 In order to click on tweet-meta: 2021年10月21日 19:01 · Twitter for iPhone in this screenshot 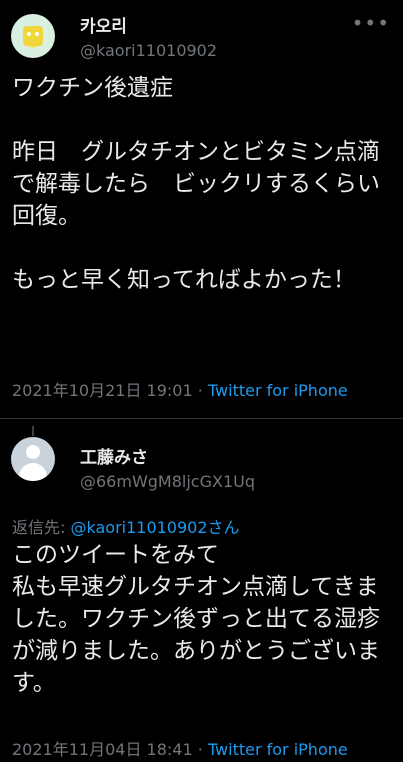, I will do `click(180, 389)`.